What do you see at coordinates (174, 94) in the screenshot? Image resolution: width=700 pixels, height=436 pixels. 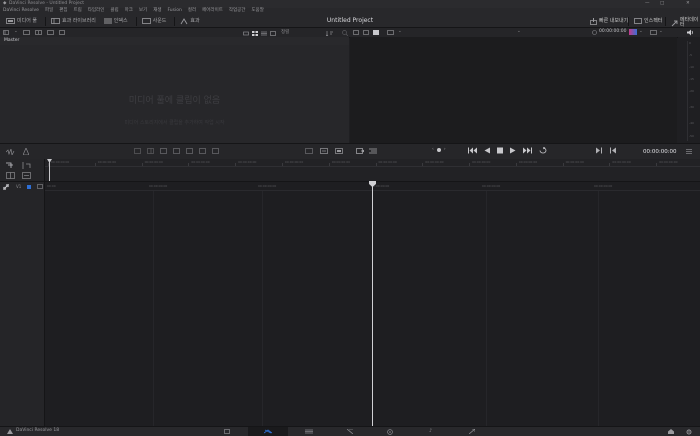 I see `media-pool-drop-area: 미디어 풀에 클립이 없음 미디어 스토리지에서 클립을 추가하여 작업 시작` at bounding box center [174, 94].